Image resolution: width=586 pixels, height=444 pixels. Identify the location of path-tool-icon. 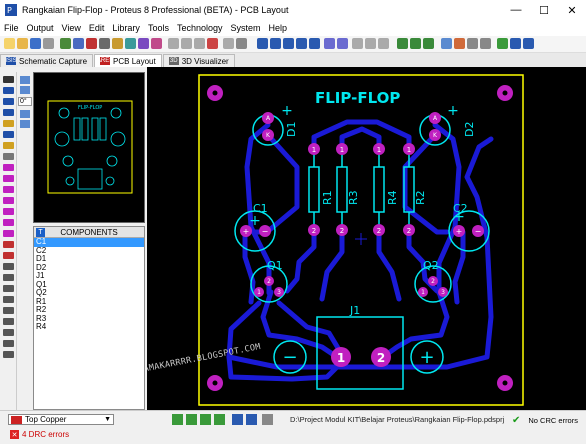
(8, 310).